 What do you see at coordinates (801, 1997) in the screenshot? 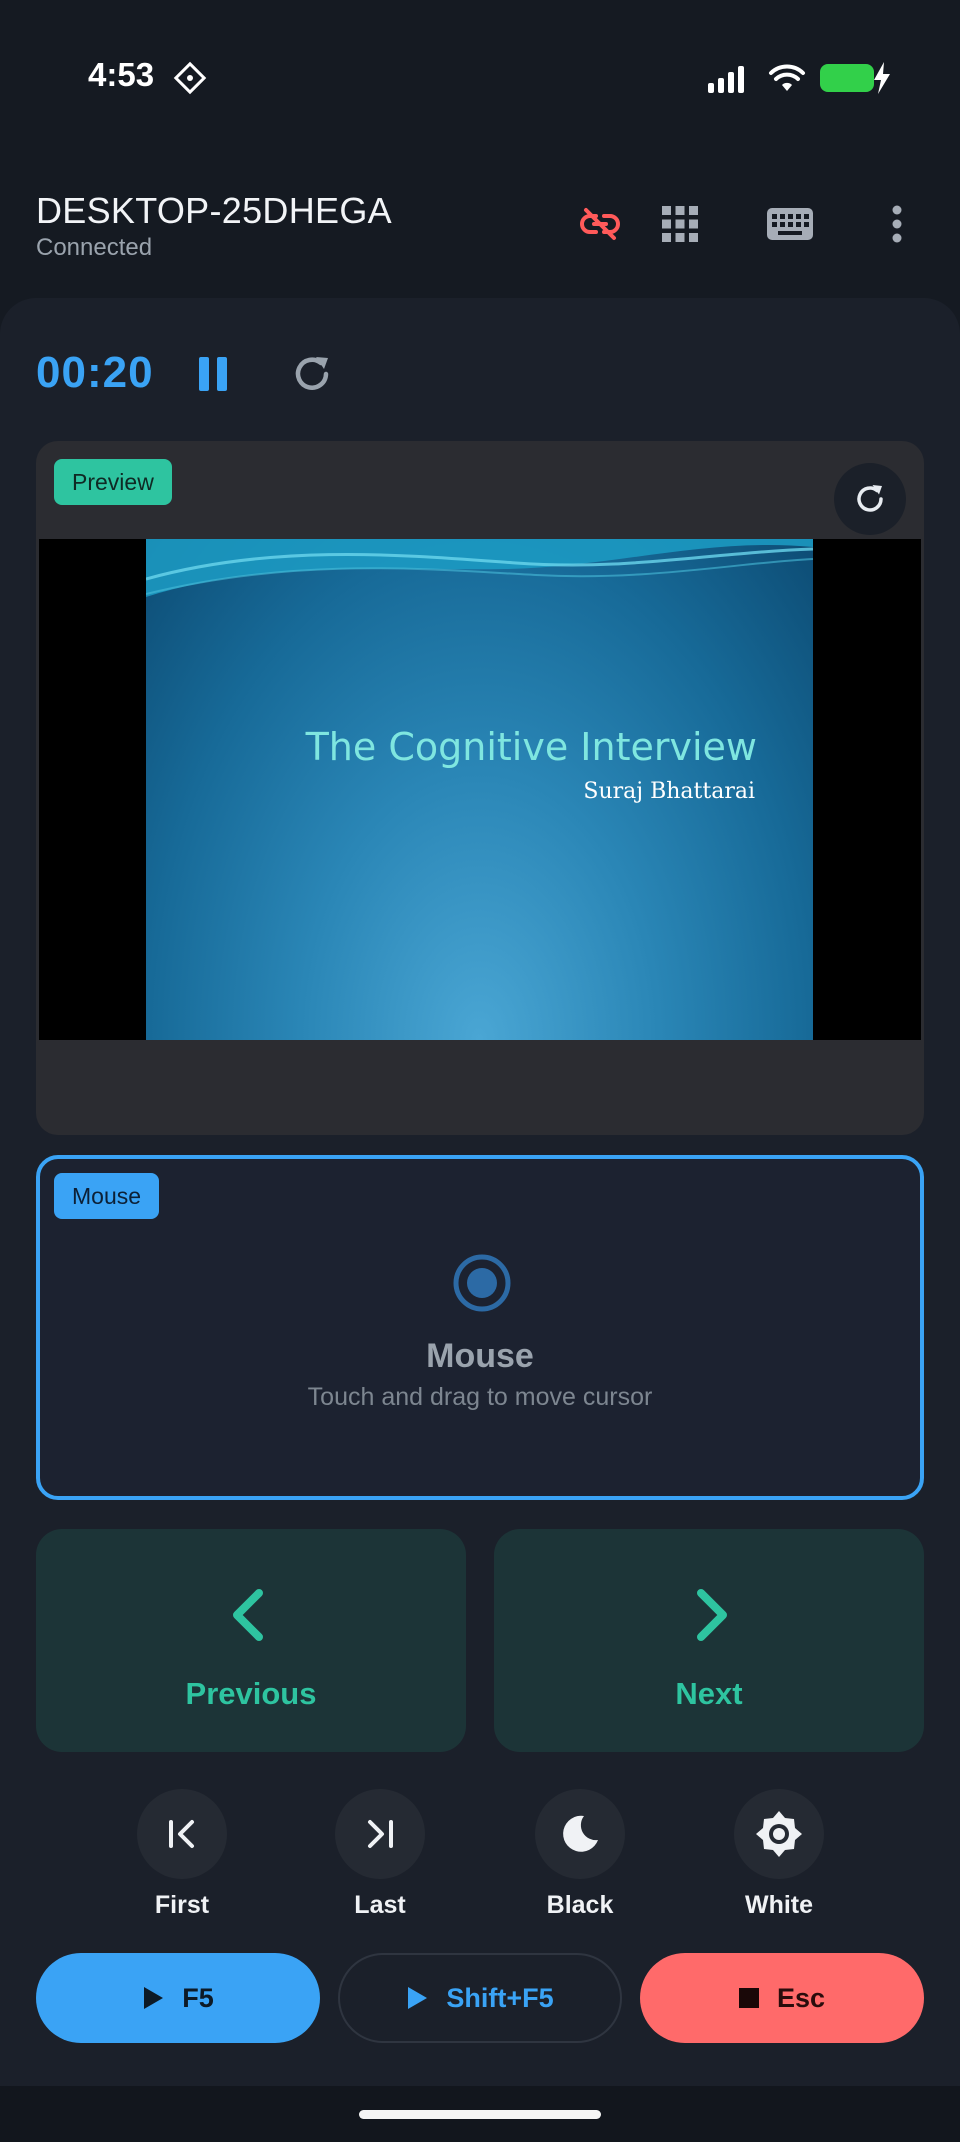
I see `end-label: Esc` at bounding box center [801, 1997].